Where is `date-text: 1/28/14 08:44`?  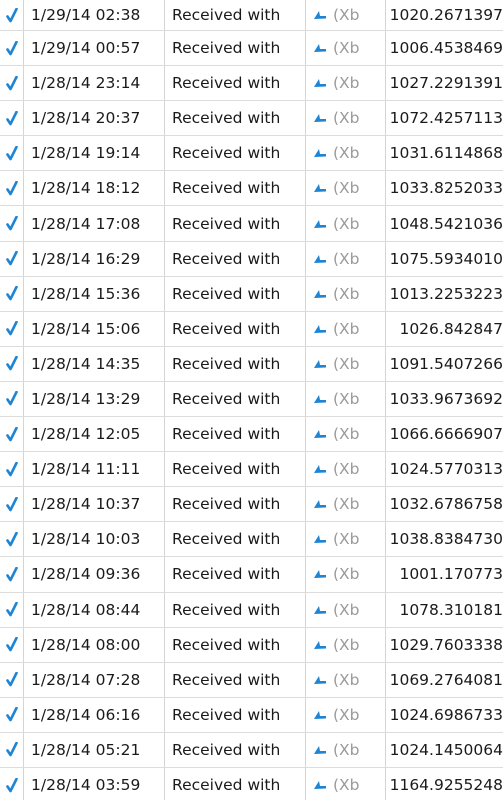 date-text: 1/28/14 08:44 is located at coordinates (86, 609).